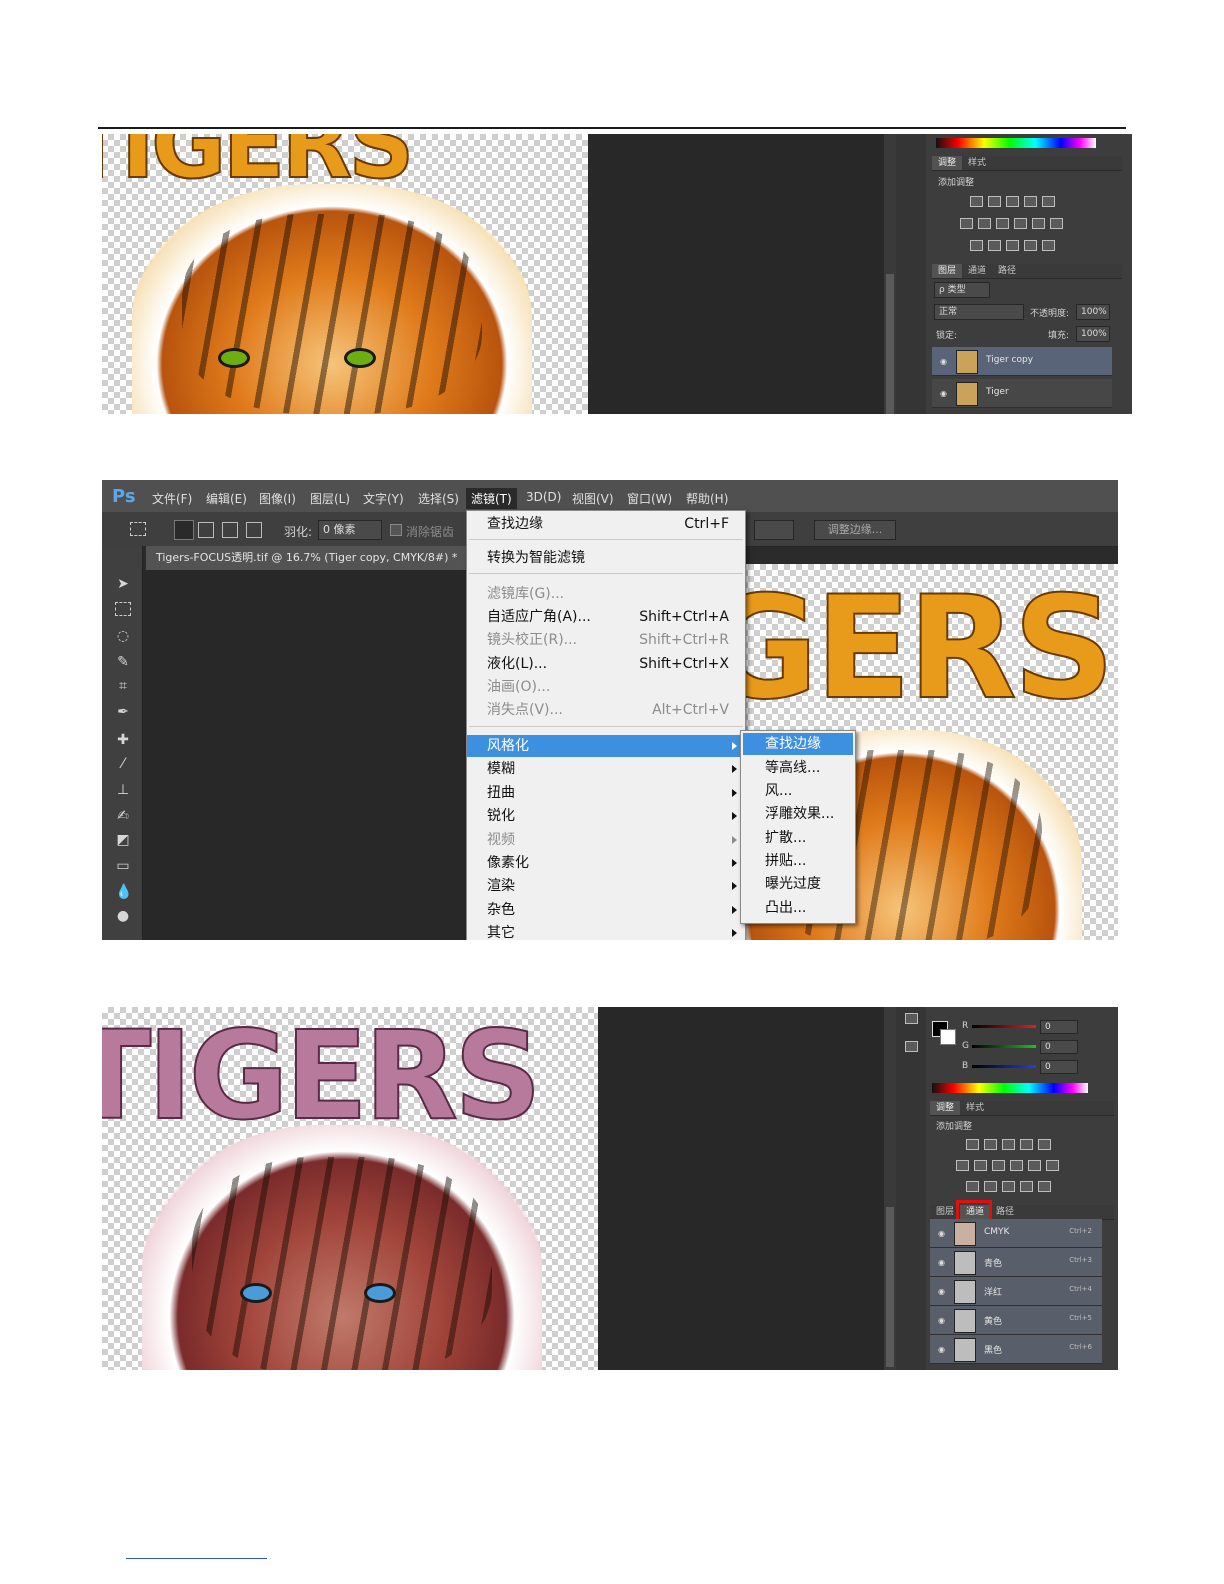 This screenshot has height=1584, width=1224. Describe the element at coordinates (123, 866) in the screenshot. I see `gradient-tool-icon: ▭` at that location.